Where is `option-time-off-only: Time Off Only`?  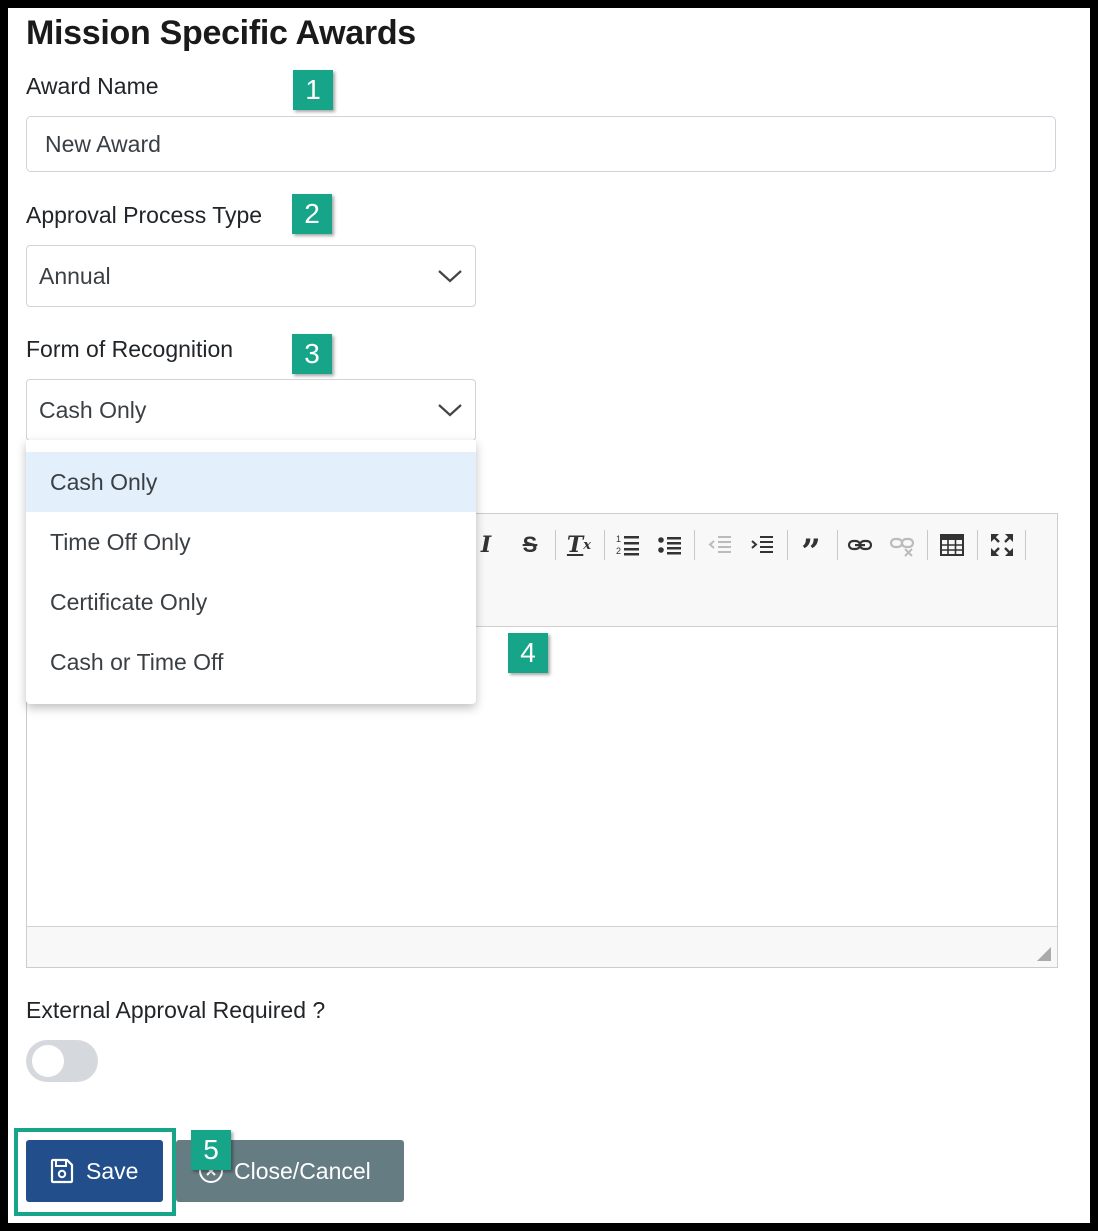
option-time-off-only: Time Off Only is located at coordinates (251, 542).